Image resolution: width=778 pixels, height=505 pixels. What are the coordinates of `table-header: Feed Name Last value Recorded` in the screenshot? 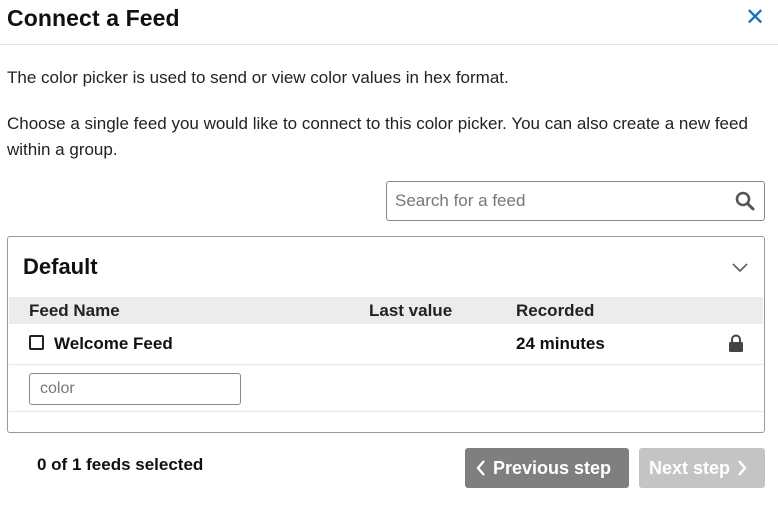 It's located at (386, 310).